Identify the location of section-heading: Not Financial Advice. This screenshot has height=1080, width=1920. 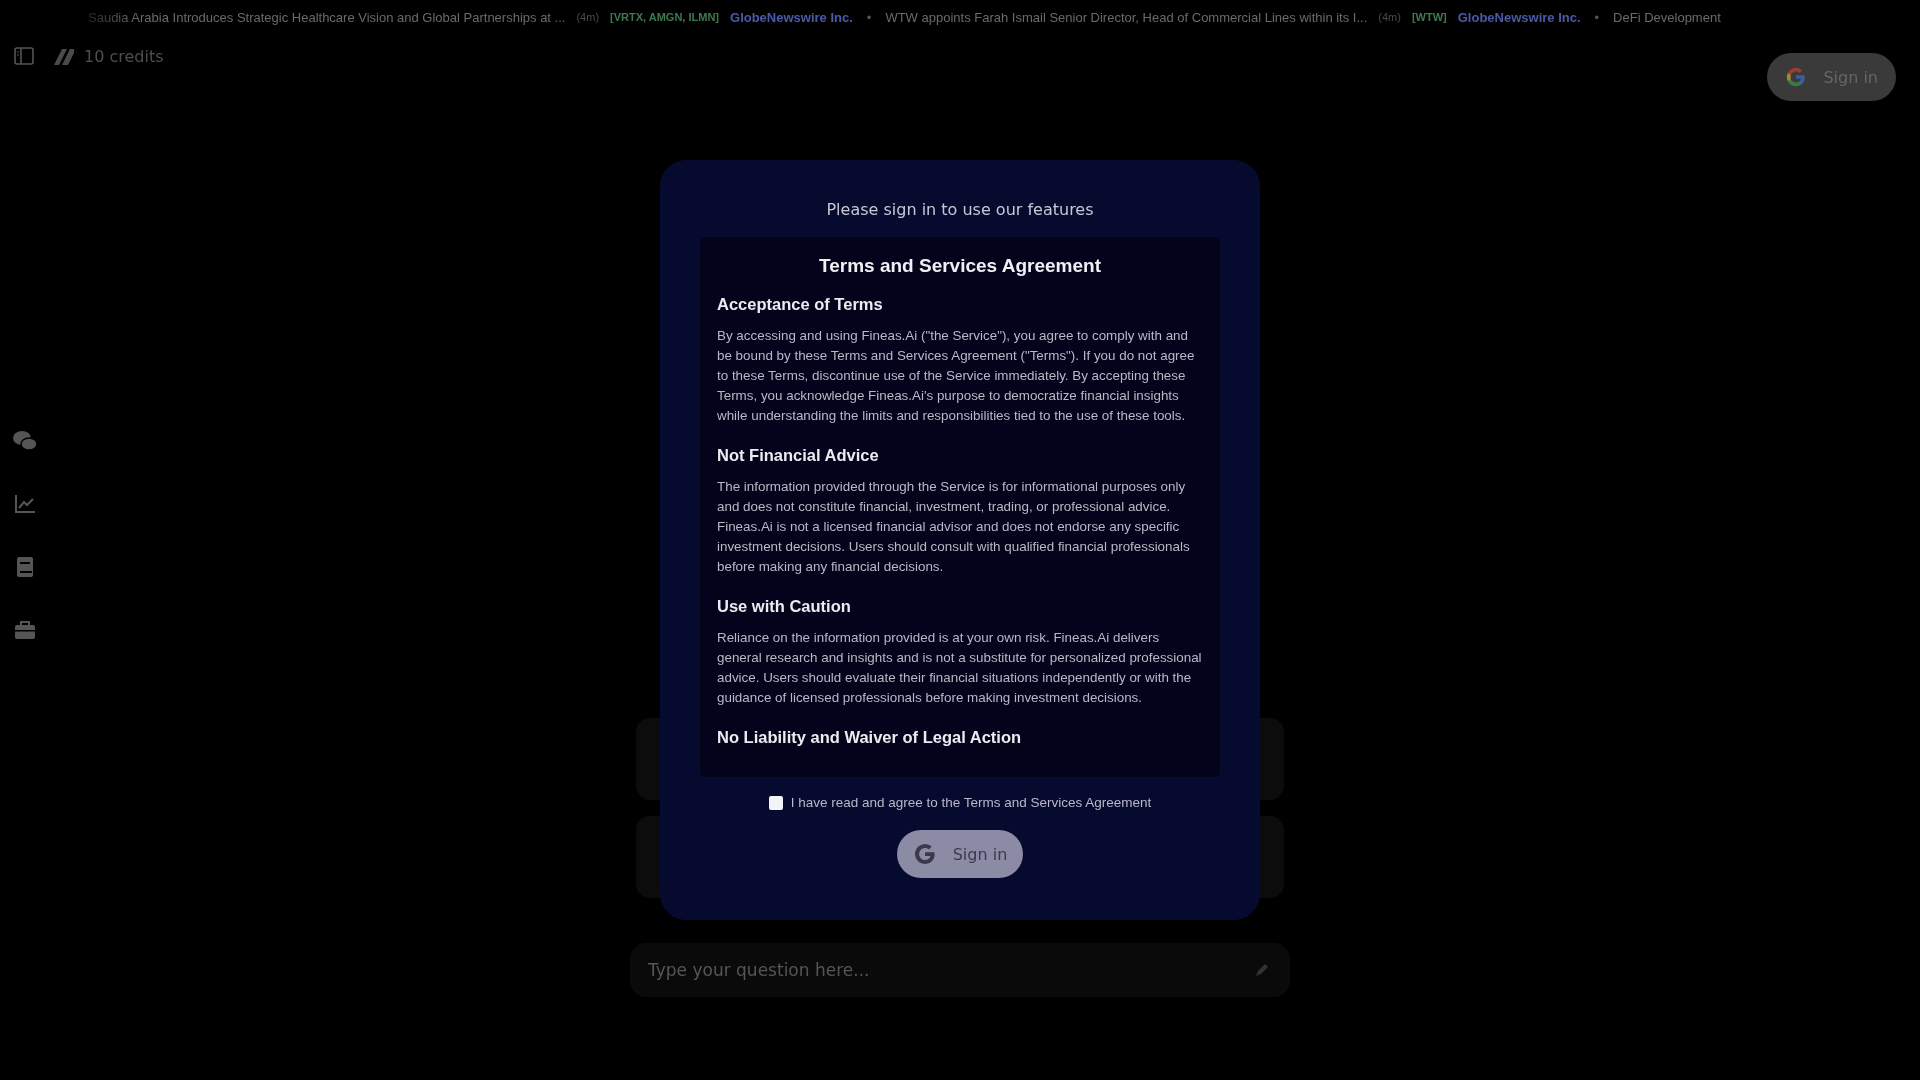
(798, 455).